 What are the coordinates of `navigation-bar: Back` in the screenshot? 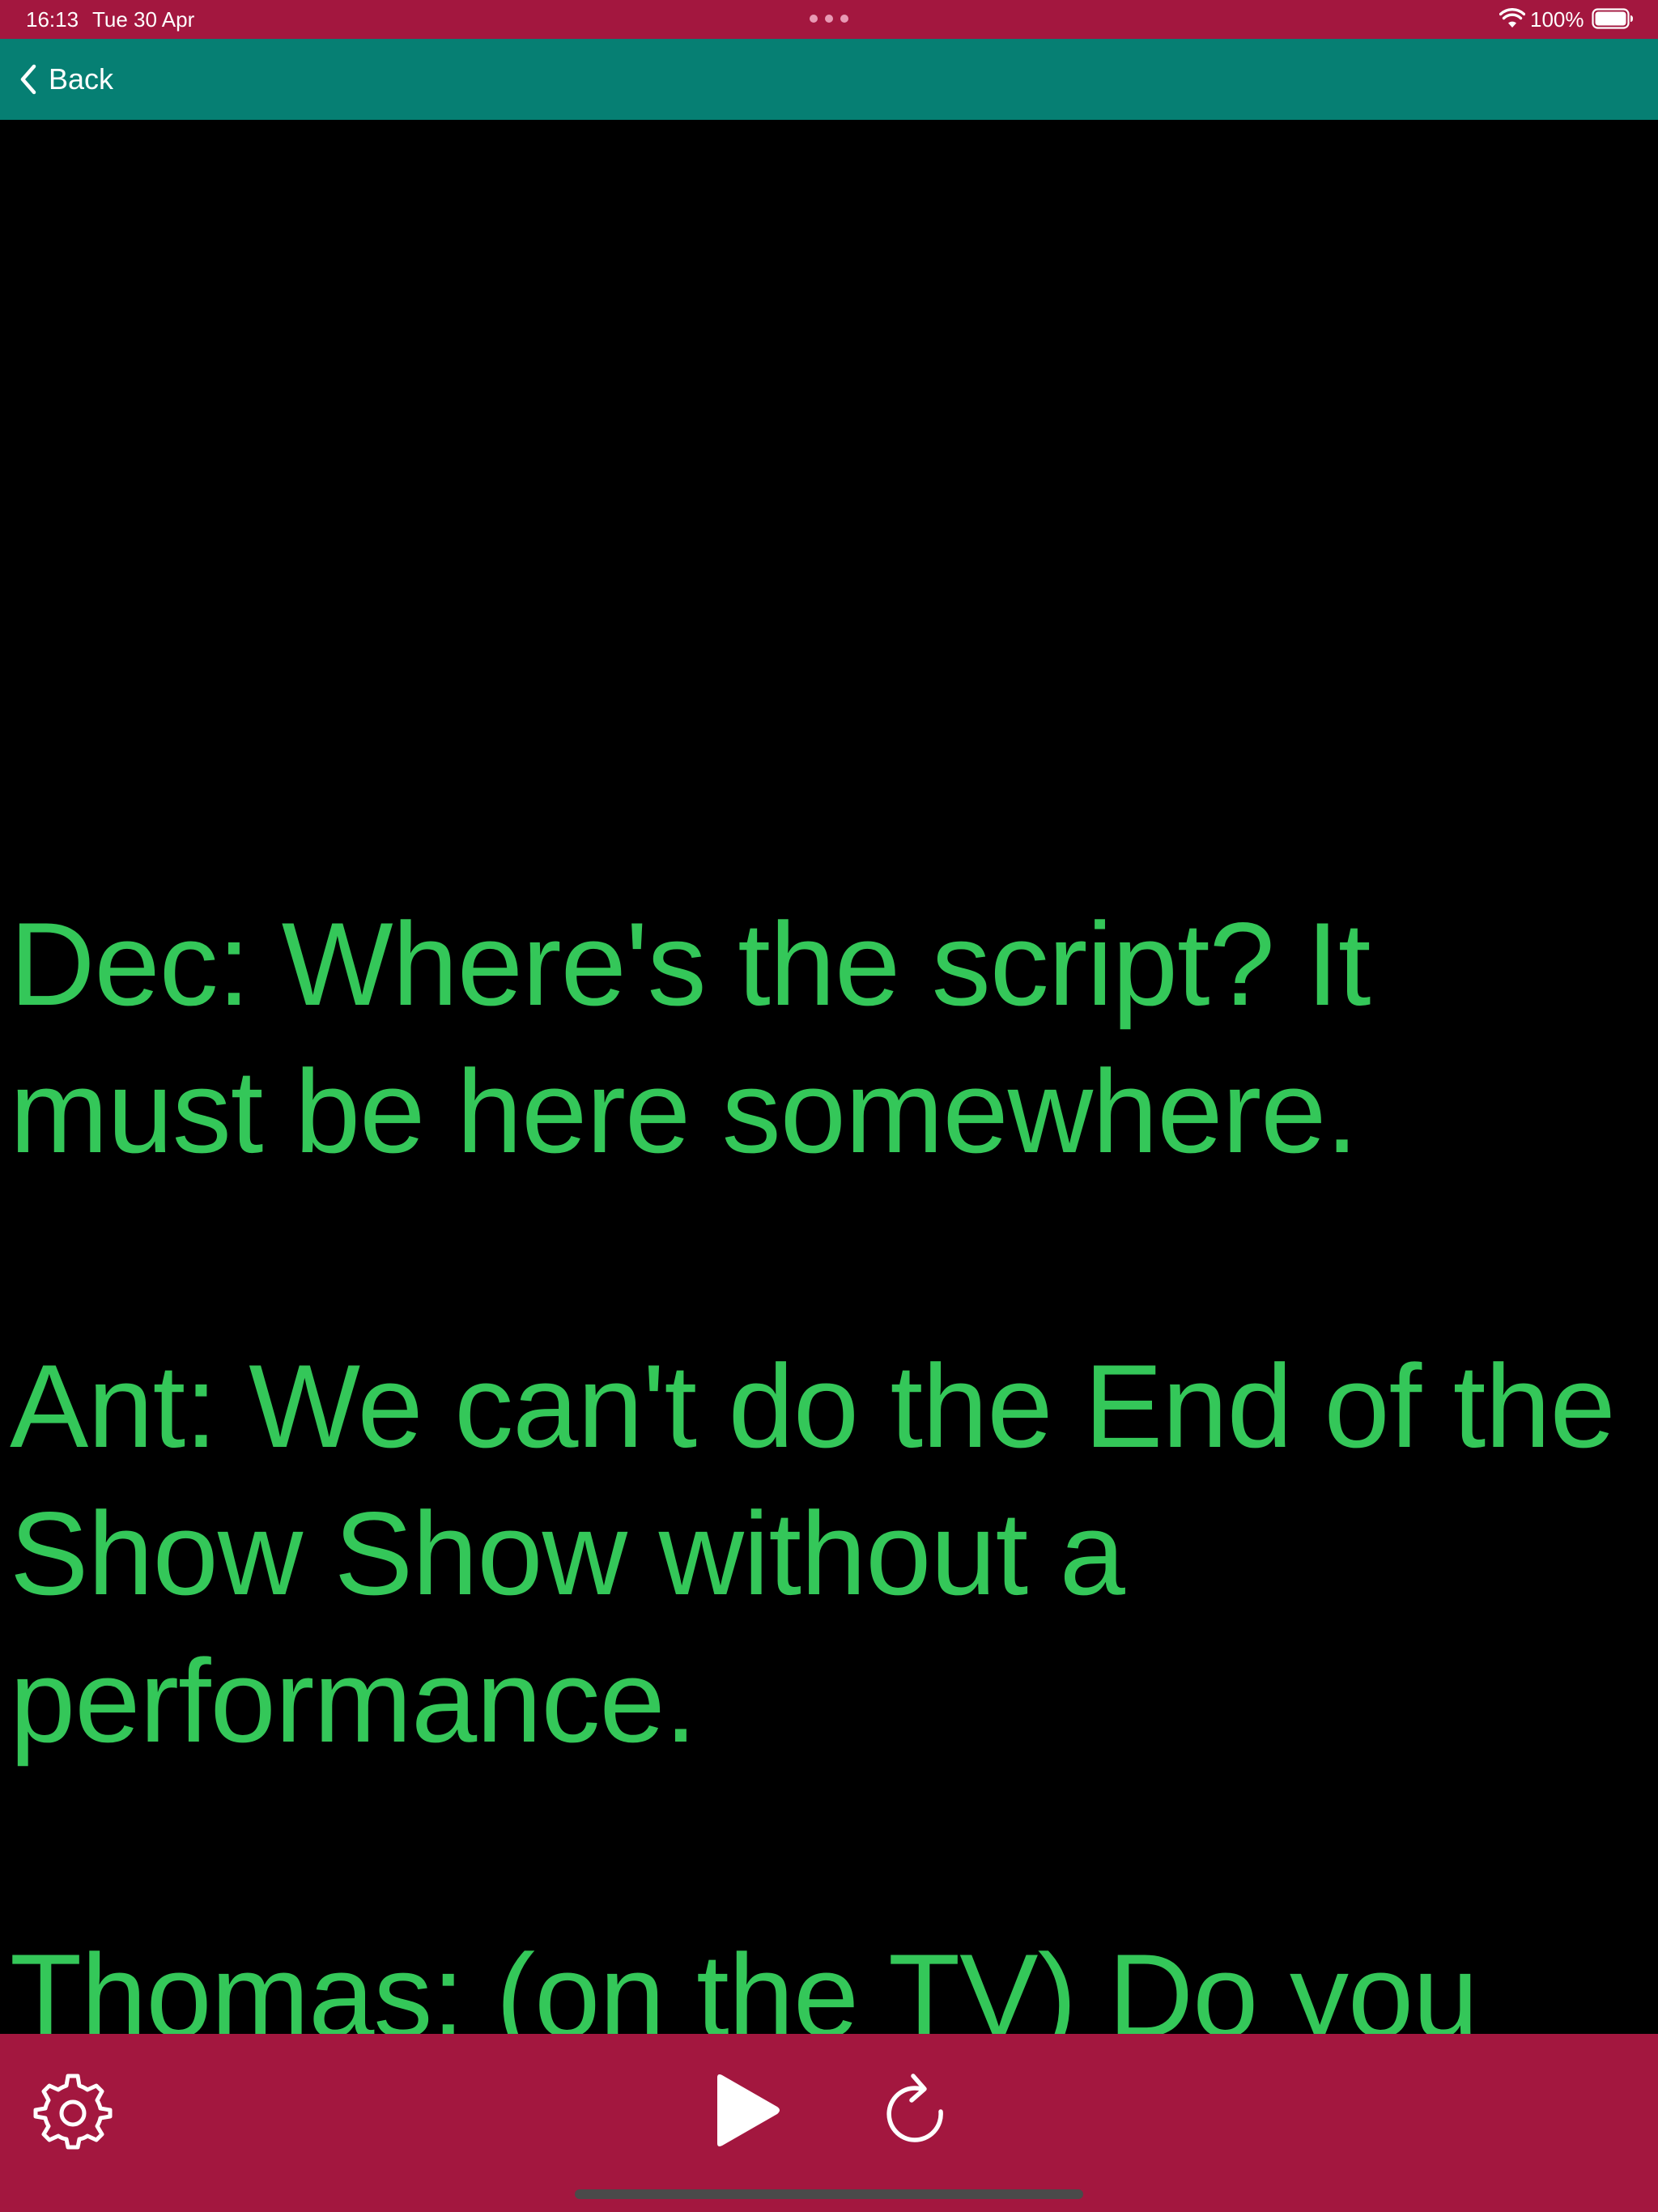 It's located at (829, 79).